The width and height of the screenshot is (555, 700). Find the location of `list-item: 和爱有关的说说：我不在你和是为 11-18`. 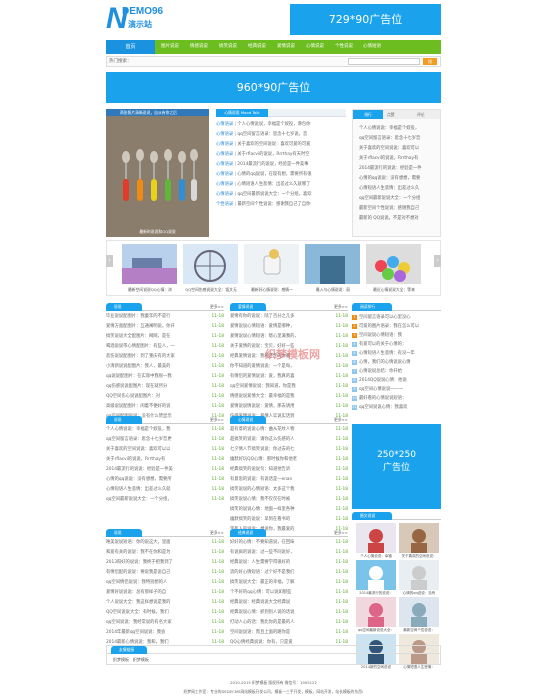

list-item: 和爱有关的说说：我不在你和是为 11-18 is located at coordinates (165, 553).